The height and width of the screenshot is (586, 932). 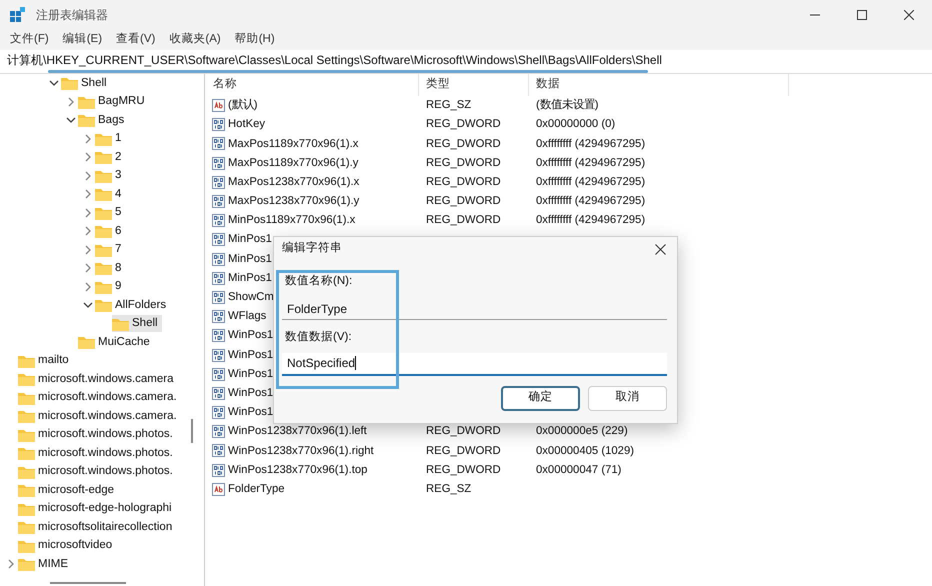 What do you see at coordinates (254, 40) in the screenshot?
I see `menu-item: 帮助(H)` at bounding box center [254, 40].